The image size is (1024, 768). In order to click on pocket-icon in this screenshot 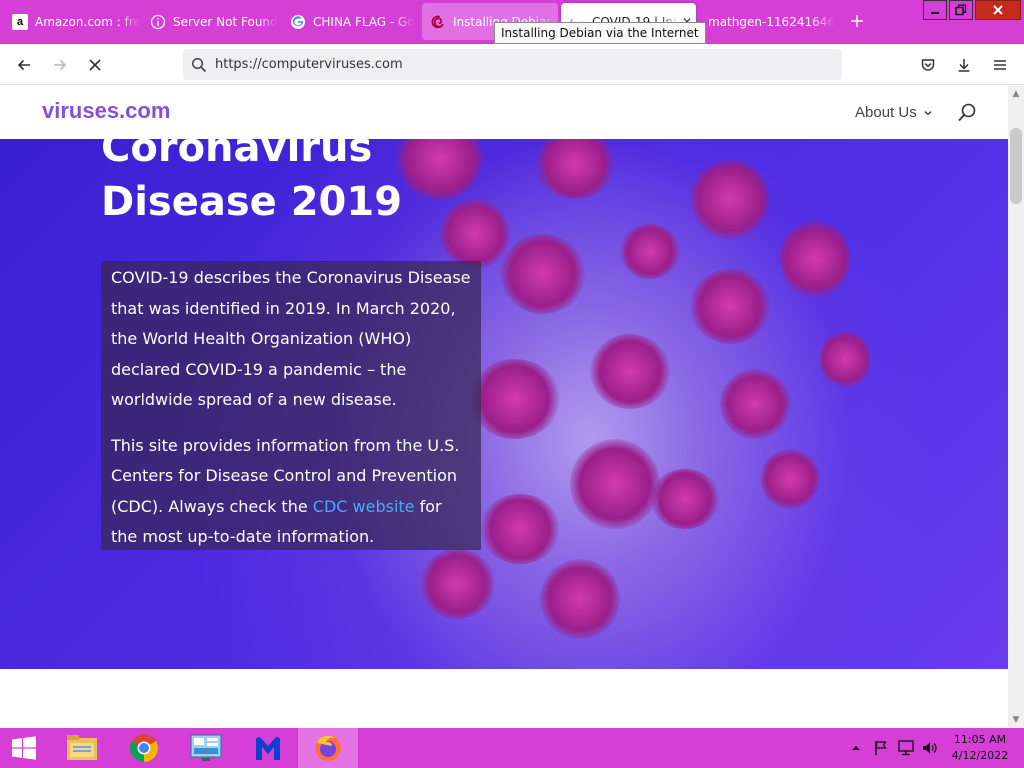, I will do `click(928, 65)`.